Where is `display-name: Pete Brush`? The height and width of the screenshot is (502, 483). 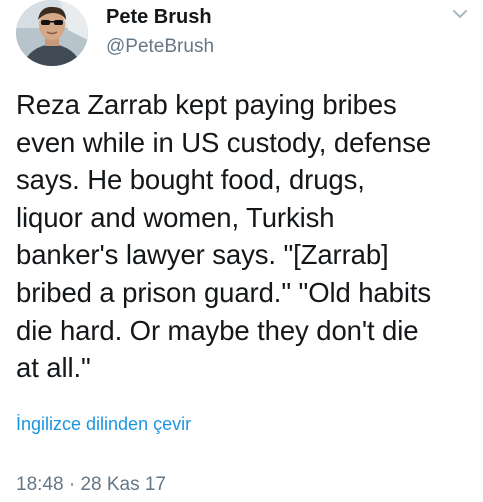 display-name: Pete Brush is located at coordinates (160, 17).